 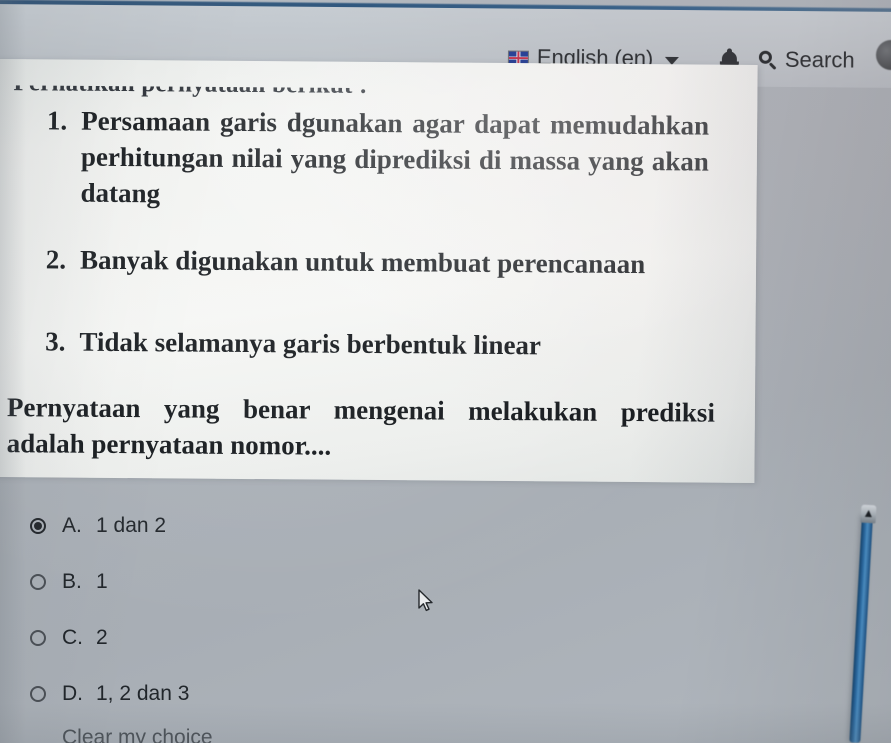 What do you see at coordinates (102, 581) in the screenshot?
I see `option-text-b: 1` at bounding box center [102, 581].